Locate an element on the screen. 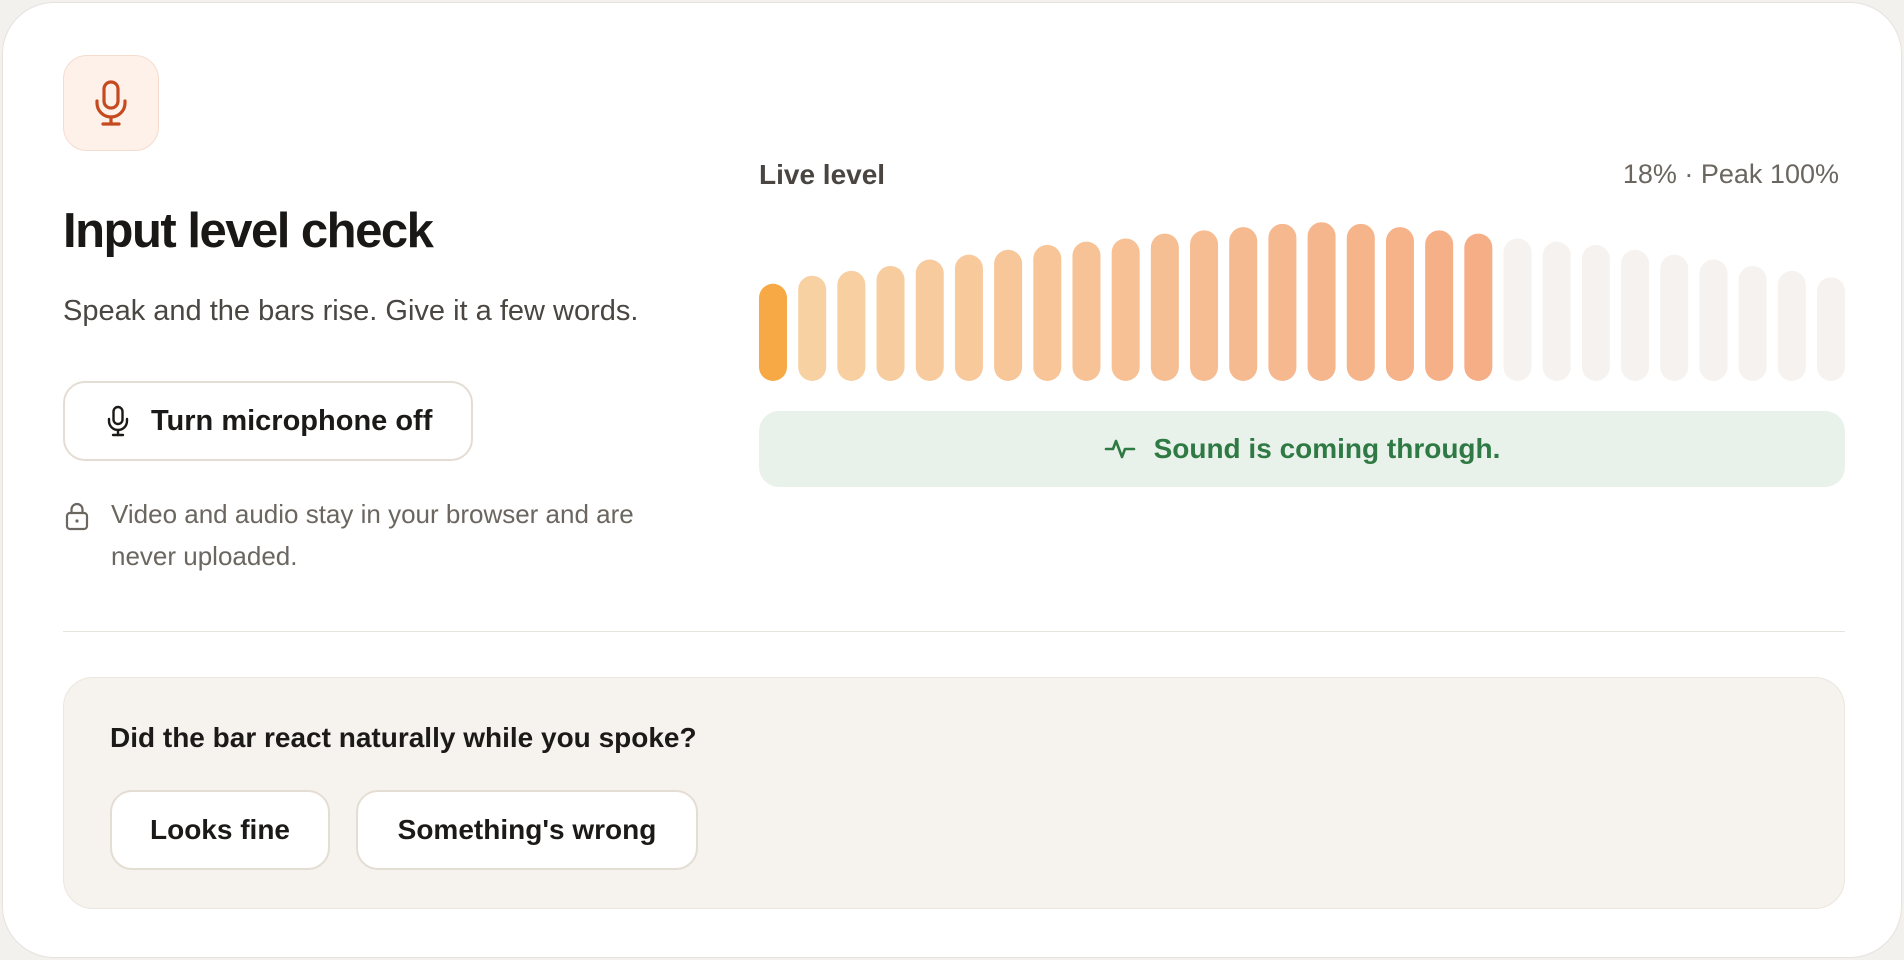 This screenshot has width=1904, height=960. status-banner: Sound is coming through. is located at coordinates (1302, 449).